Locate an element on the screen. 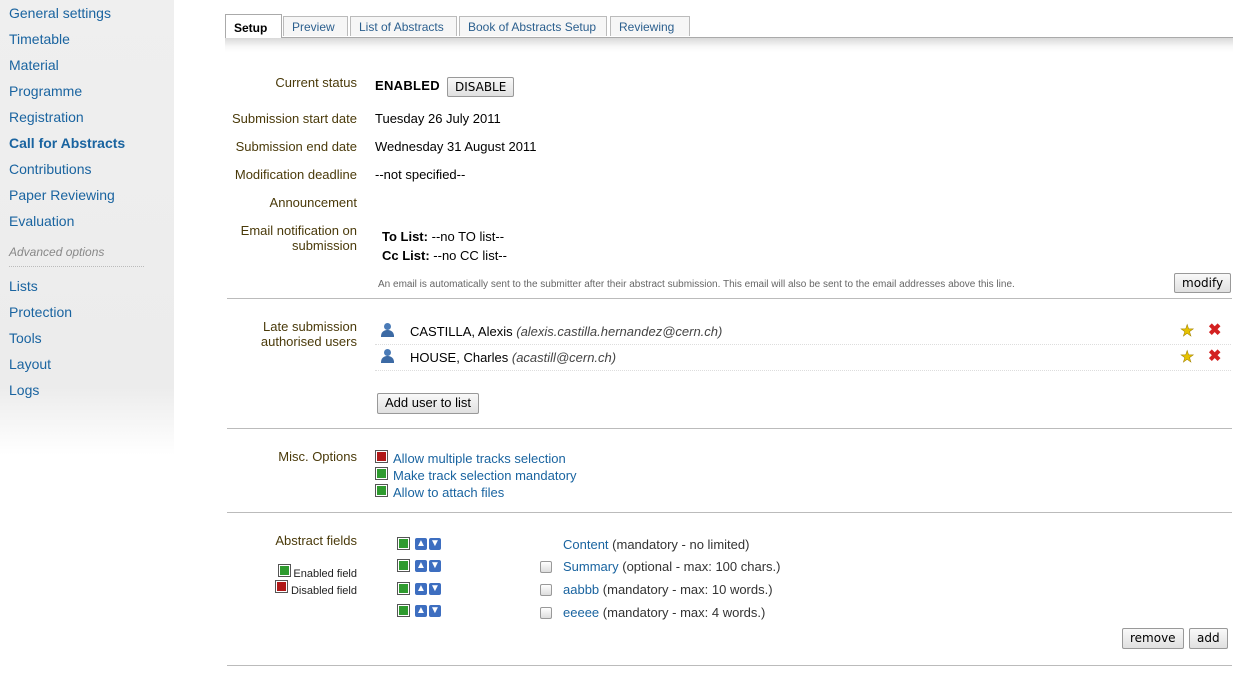 This screenshot has height=675, width=1247. start-date-label: Submission start date is located at coordinates (294, 118).